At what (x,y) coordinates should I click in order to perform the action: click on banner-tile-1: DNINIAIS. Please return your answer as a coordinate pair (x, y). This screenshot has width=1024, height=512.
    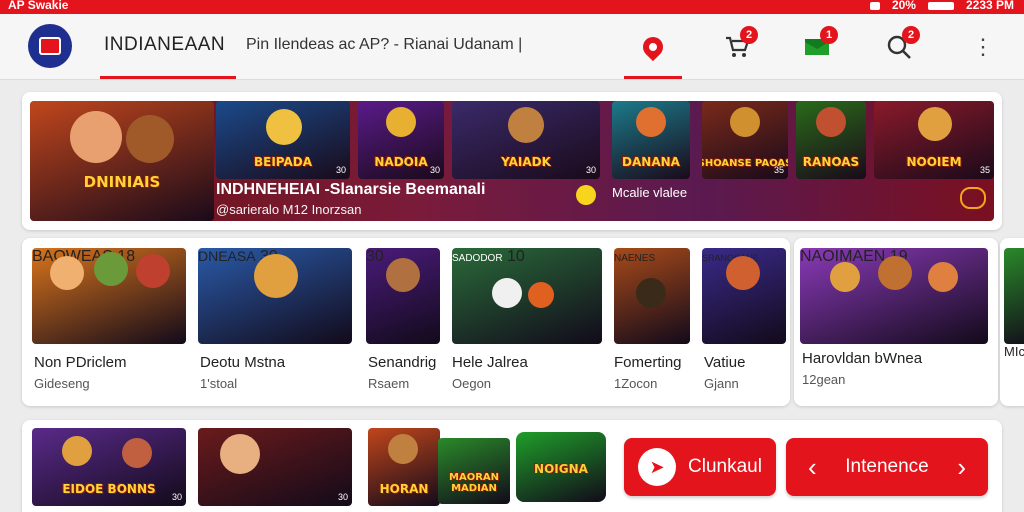
    Looking at the image, I should click on (122, 161).